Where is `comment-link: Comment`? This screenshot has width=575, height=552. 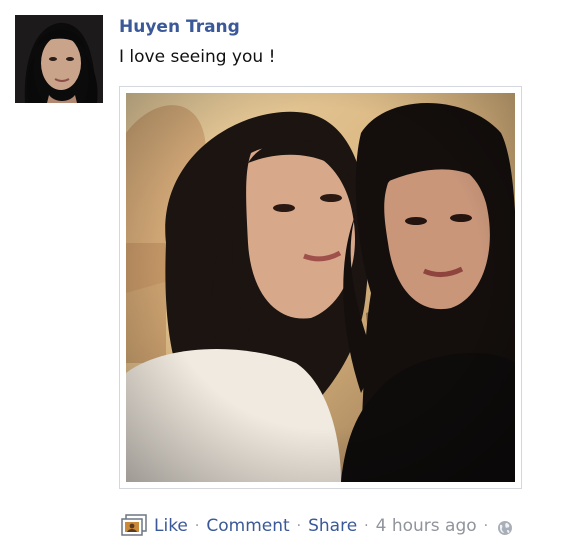
comment-link: Comment is located at coordinates (247, 526).